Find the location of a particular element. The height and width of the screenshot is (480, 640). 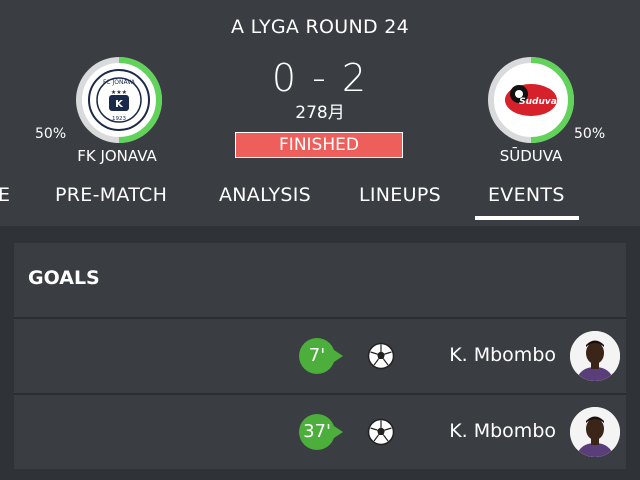

goal-minute-badge: 7' is located at coordinates (317, 356).